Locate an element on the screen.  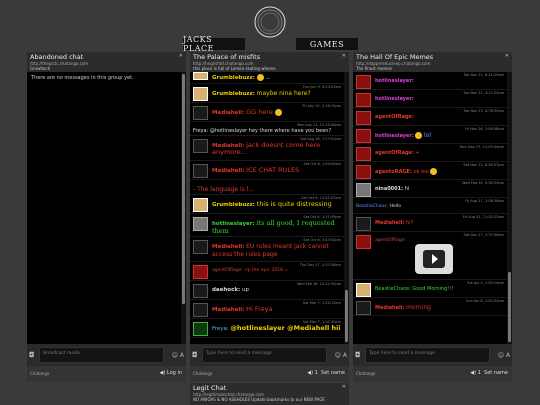
list-item: Sat Mar 7, 1:20:13am Mediahell: Hi Freya is located at coordinates (267, 310).